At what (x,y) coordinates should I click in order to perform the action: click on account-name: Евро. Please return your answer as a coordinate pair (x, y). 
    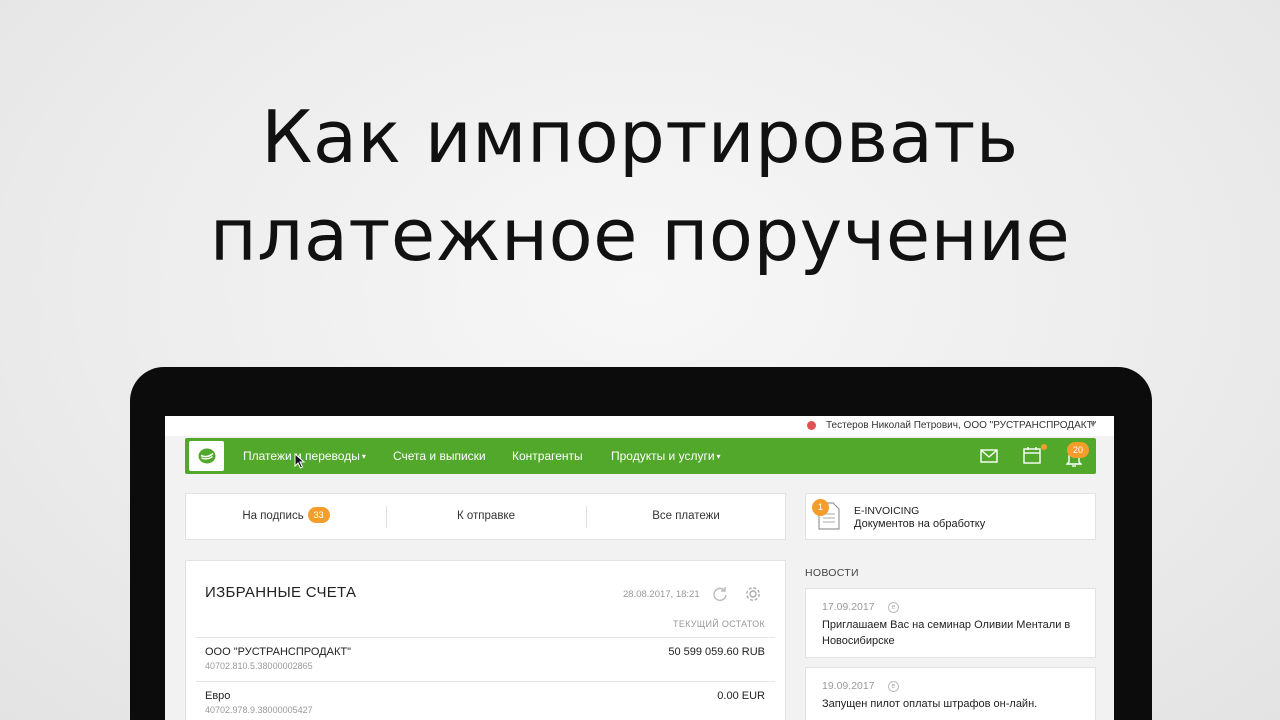
    Looking at the image, I should click on (218, 696).